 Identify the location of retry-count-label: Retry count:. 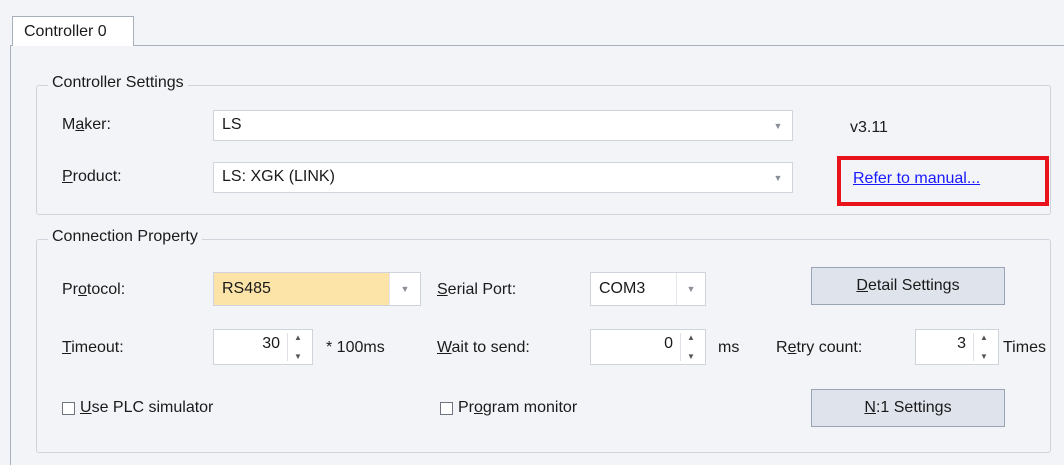
(819, 347).